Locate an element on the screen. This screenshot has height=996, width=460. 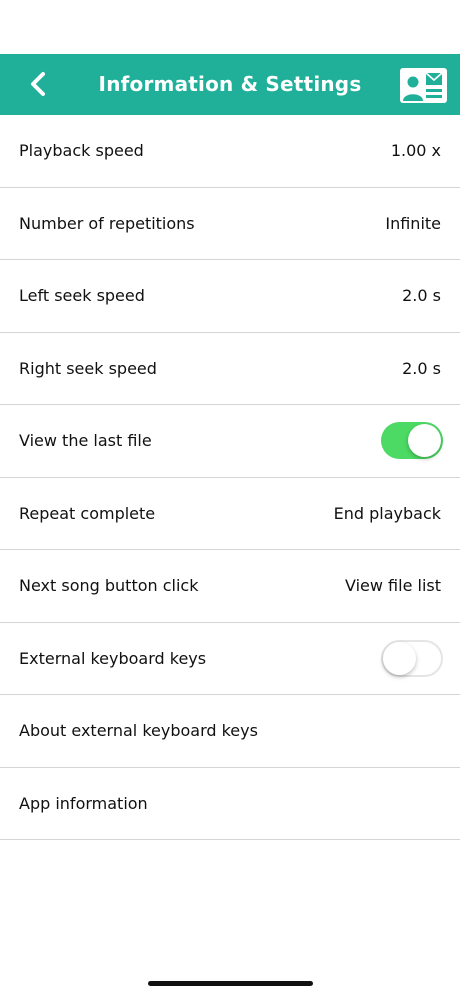
setting-label: App information is located at coordinates (83, 803).